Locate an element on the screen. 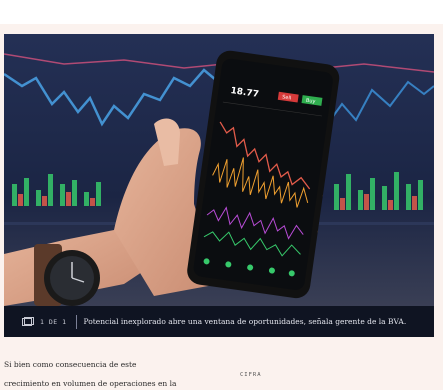 This screenshot has height=390, width=443. top-strip is located at coordinates (221, 12).